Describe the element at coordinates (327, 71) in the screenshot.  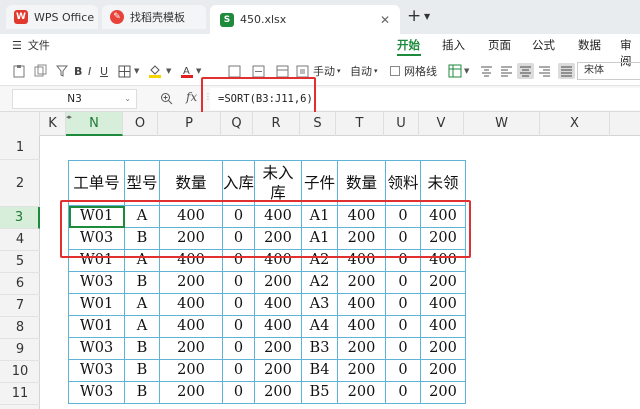
I see `manual-calc-dropdown: 手动 ▾` at that location.